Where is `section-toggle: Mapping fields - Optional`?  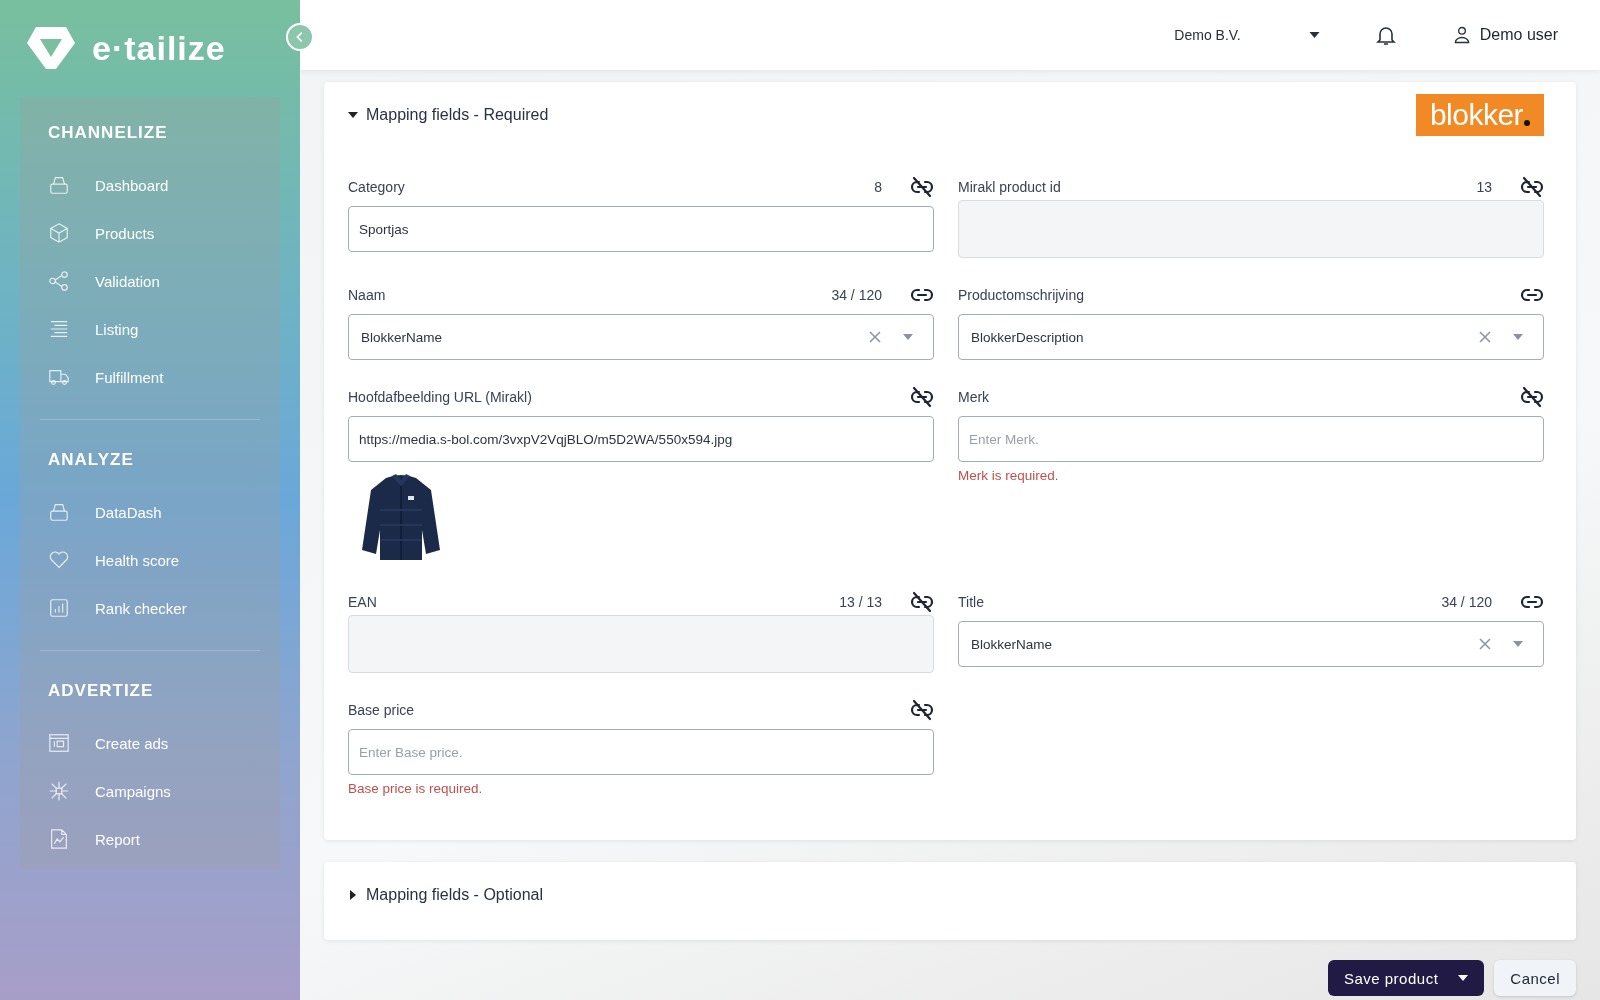
section-toggle: Mapping fields - Optional is located at coordinates (445, 895).